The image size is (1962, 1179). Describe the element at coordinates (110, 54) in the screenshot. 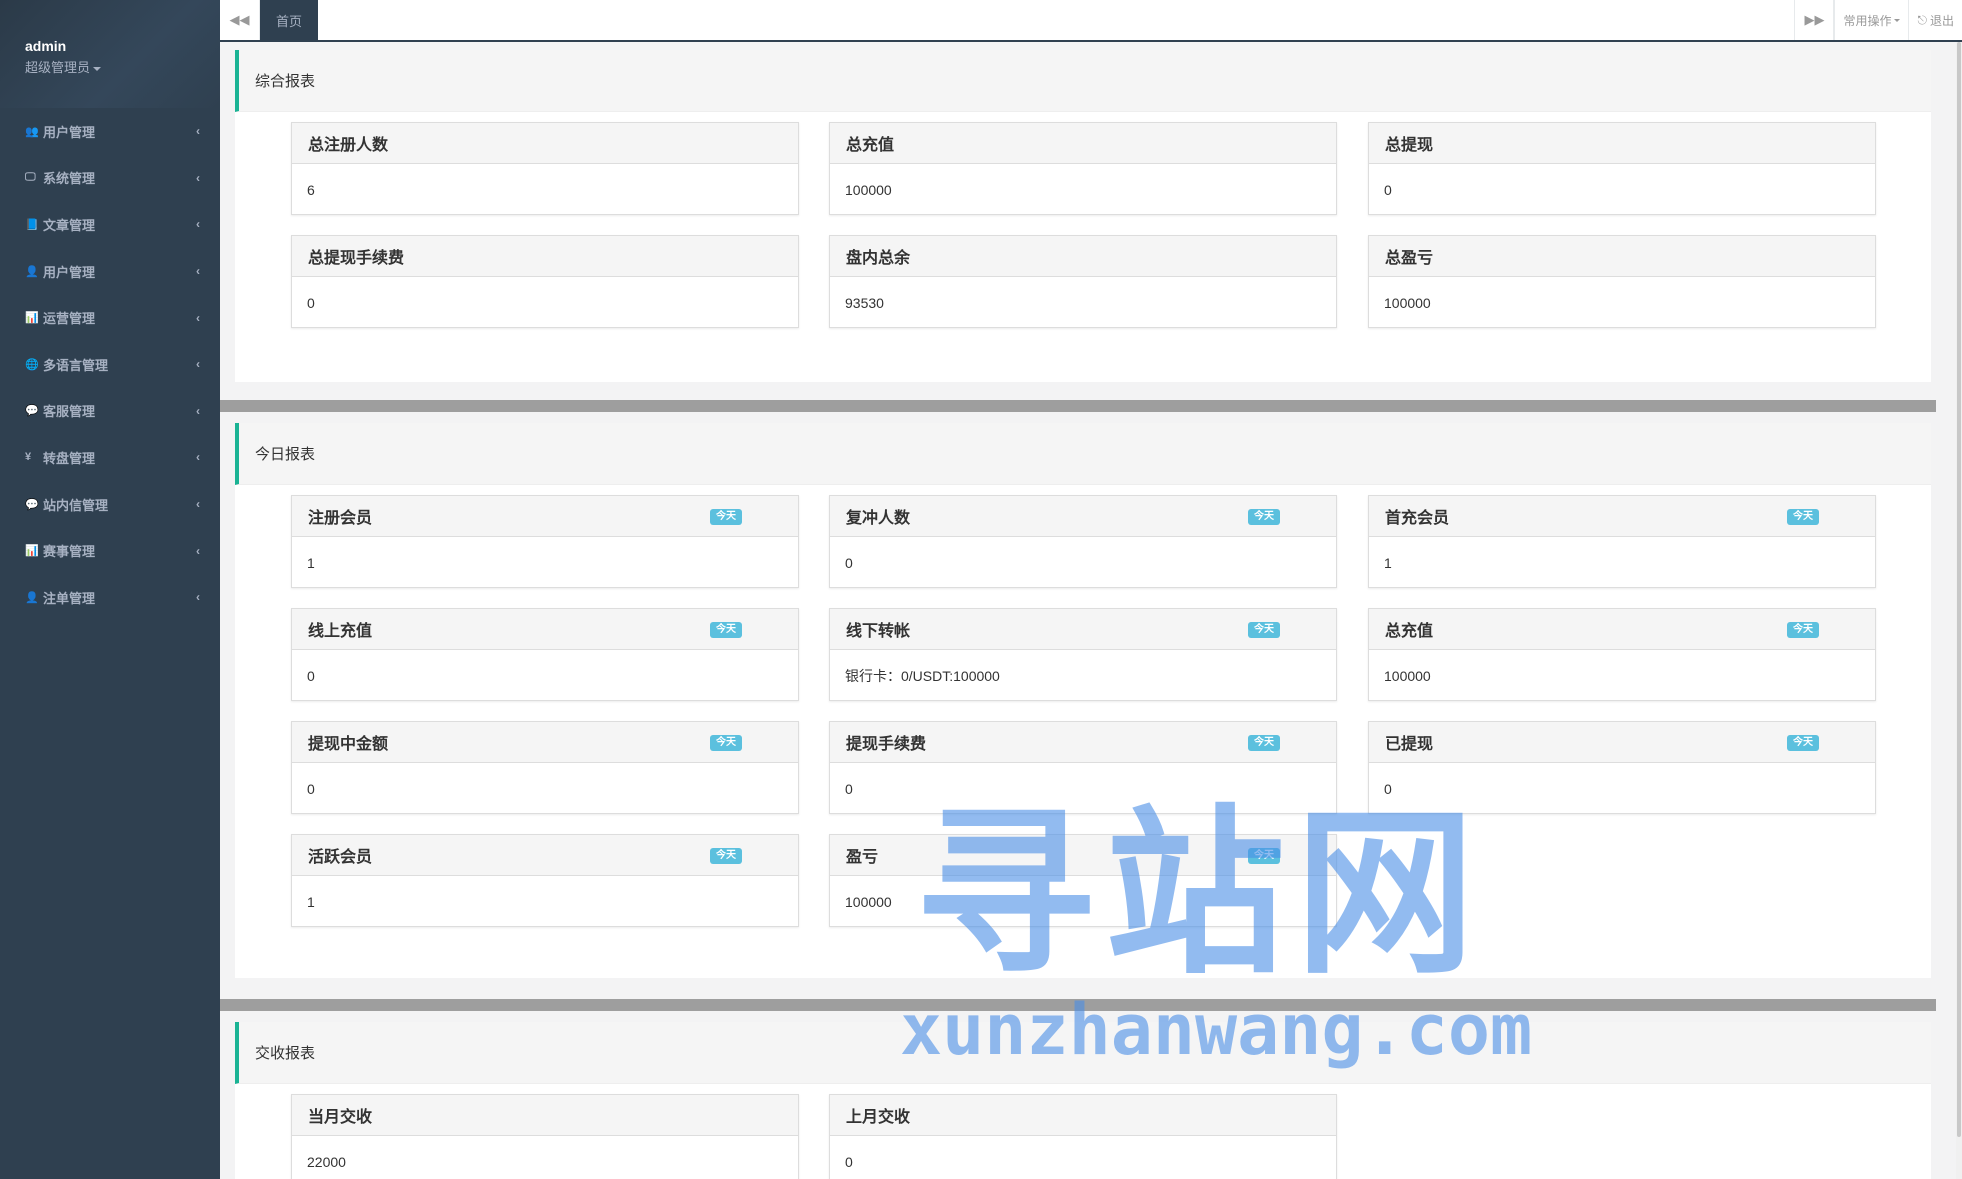

I see `user-profile: admin 超级管理员` at that location.